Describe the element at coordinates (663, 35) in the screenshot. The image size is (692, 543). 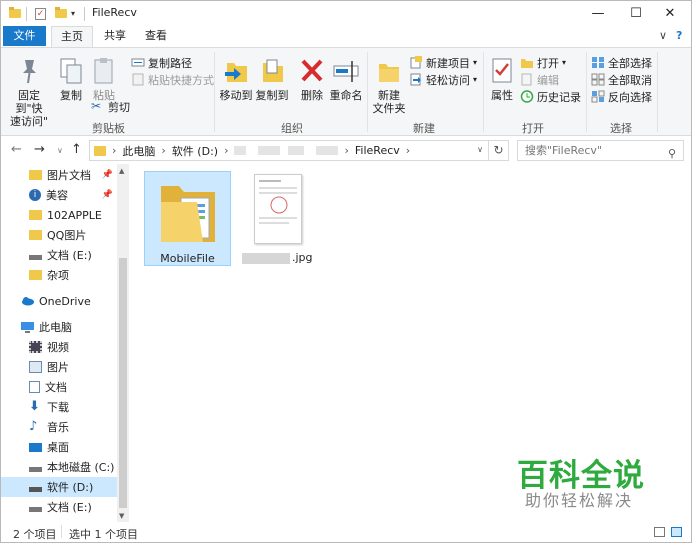
I see `collapse-ribbon-icon: ∨` at that location.